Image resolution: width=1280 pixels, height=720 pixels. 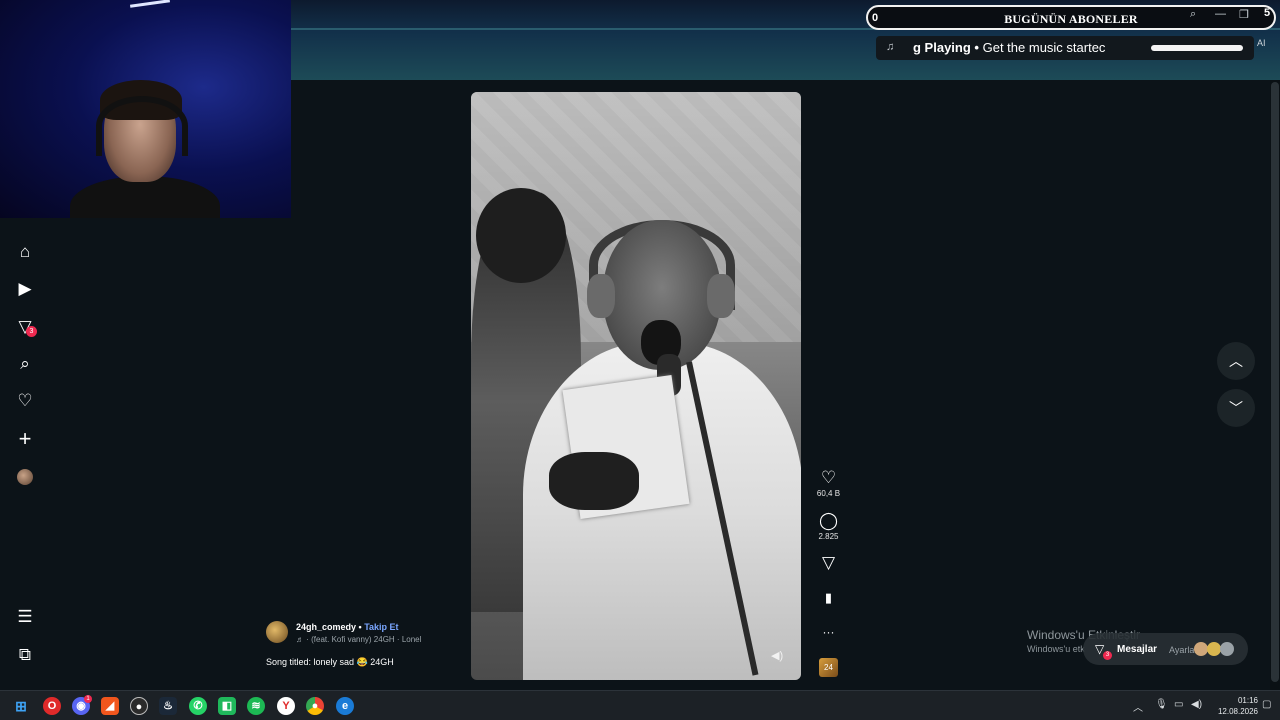 I want to click on menu-icon: ☰, so click(x=25, y=617).